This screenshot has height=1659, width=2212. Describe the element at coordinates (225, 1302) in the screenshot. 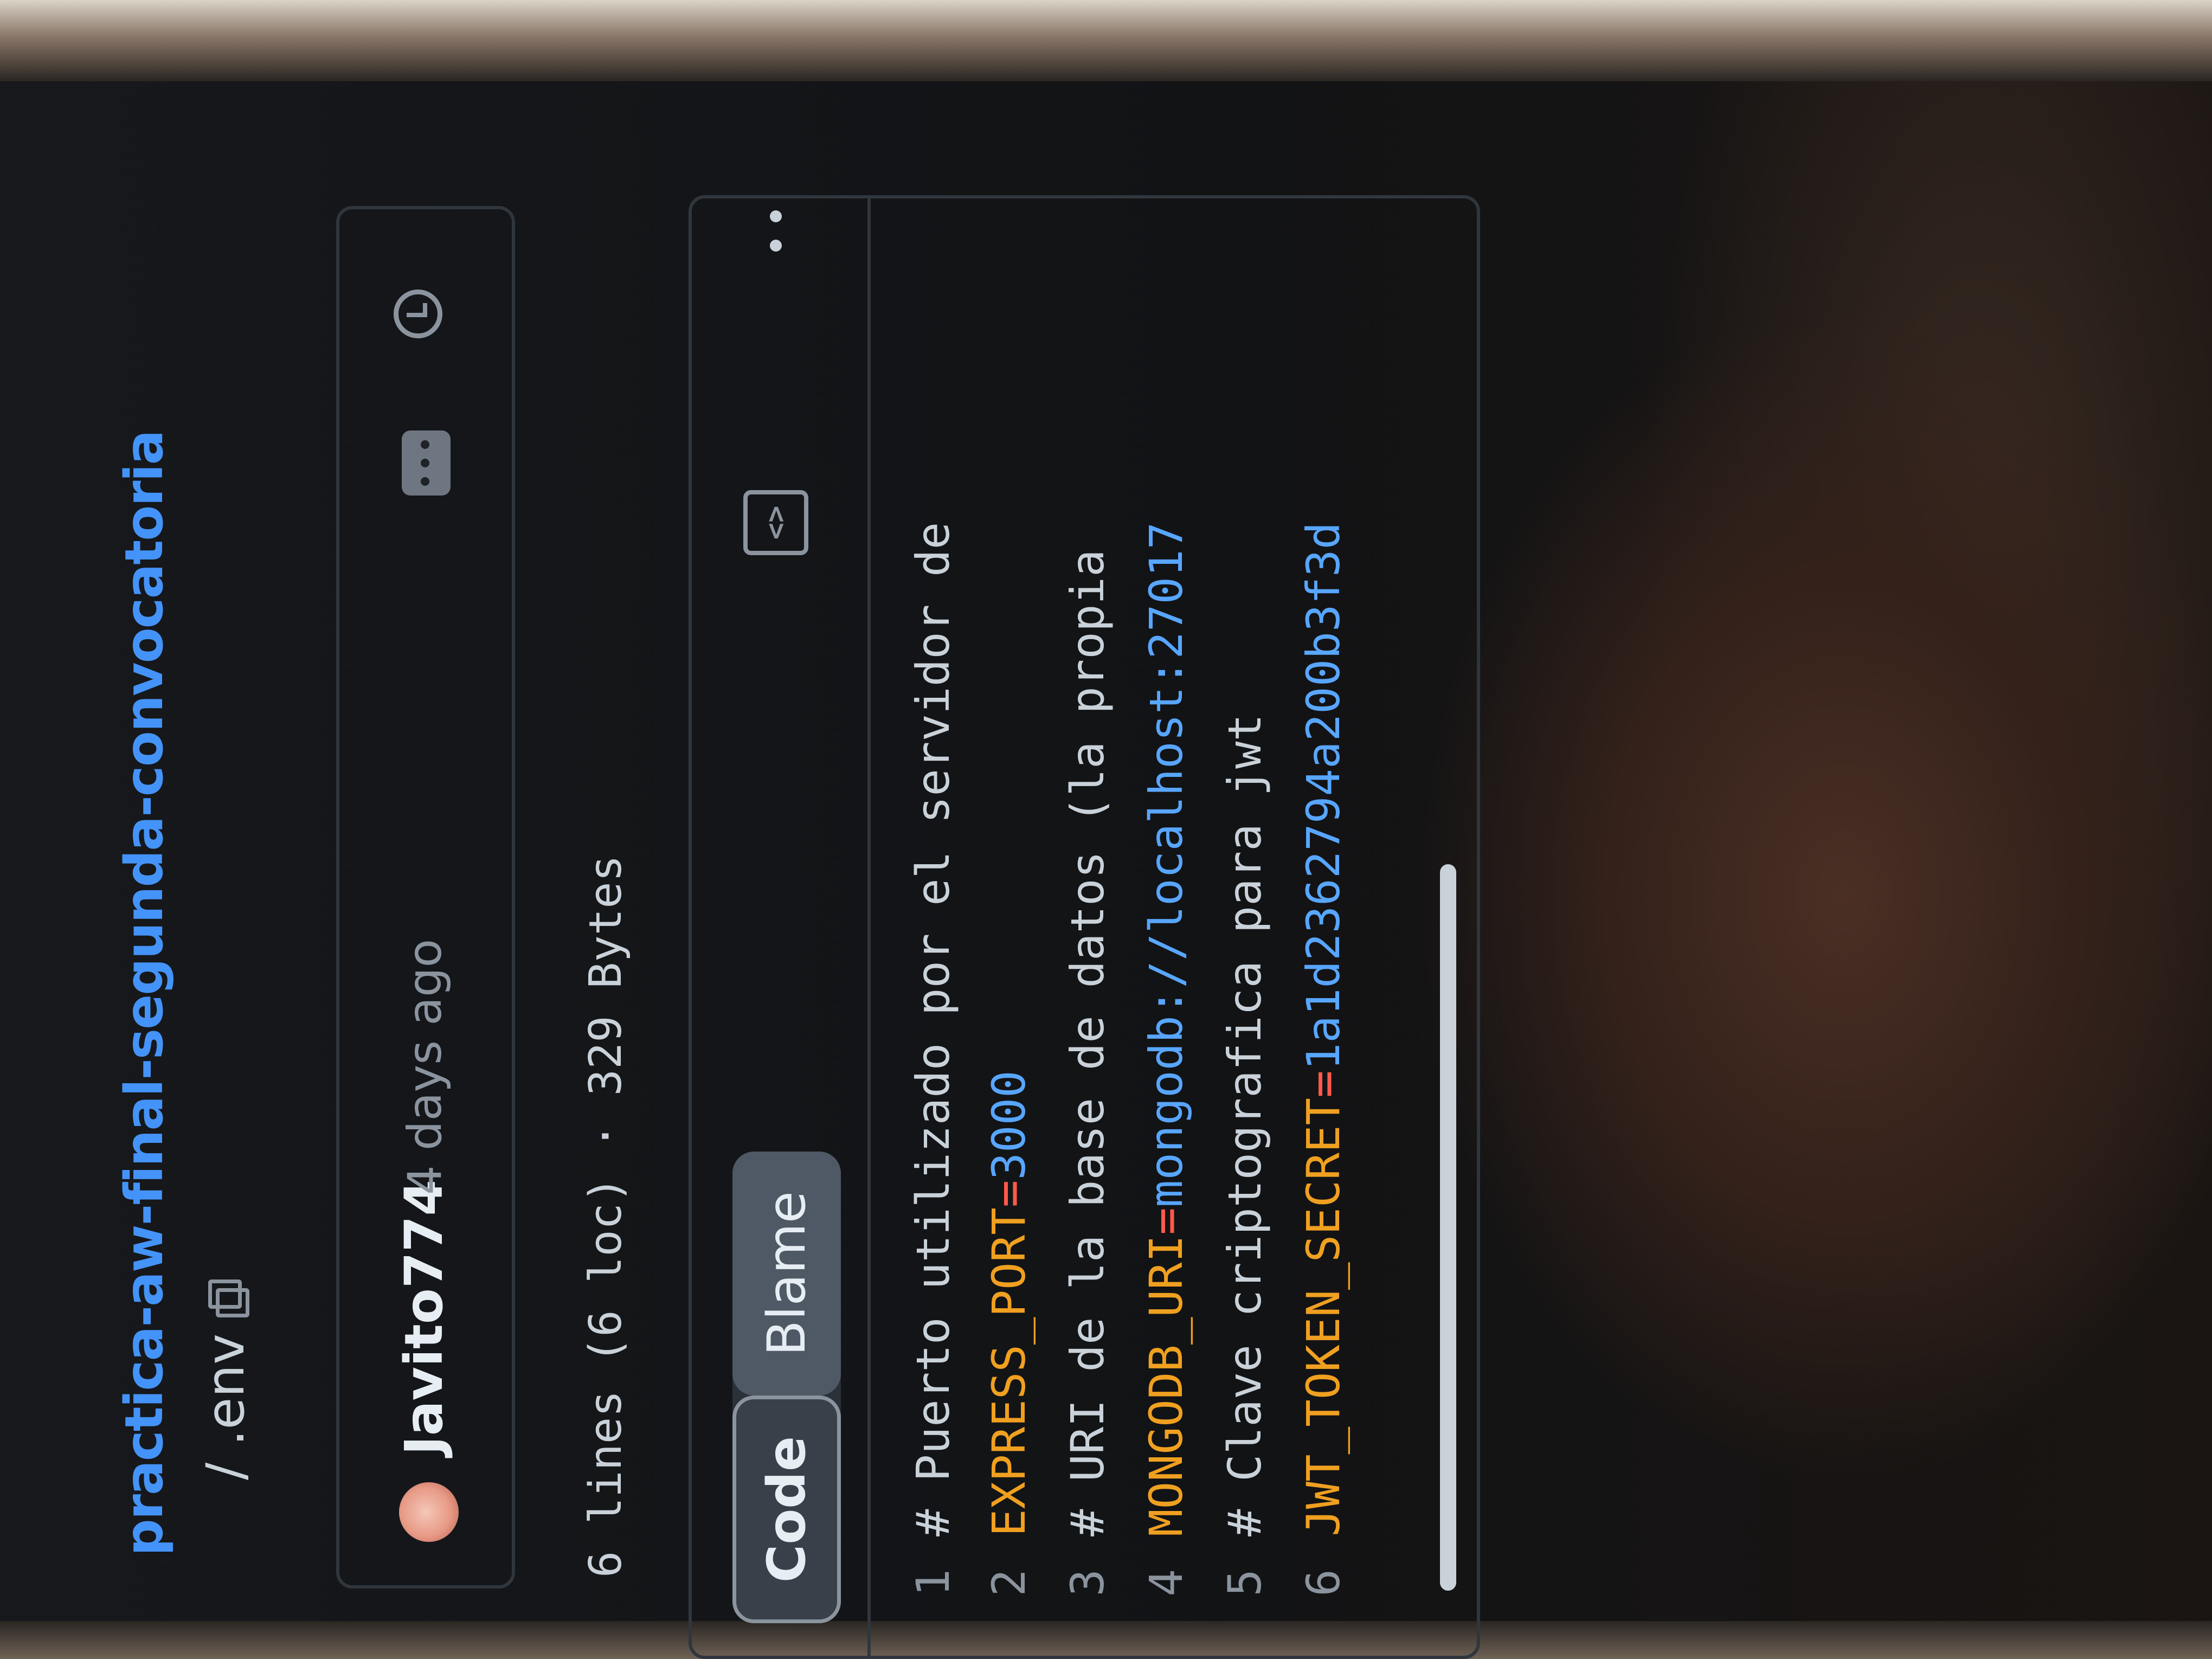

I see `copy-icon` at that location.